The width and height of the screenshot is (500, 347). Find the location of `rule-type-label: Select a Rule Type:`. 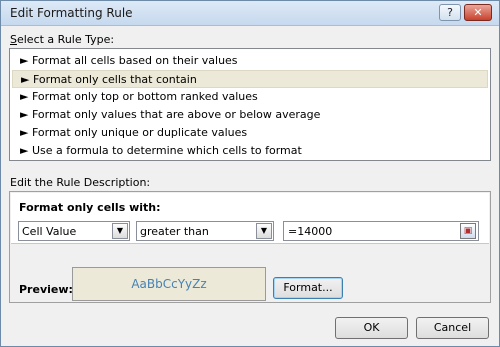

rule-type-label: Select a Rule Type: is located at coordinates (62, 39).